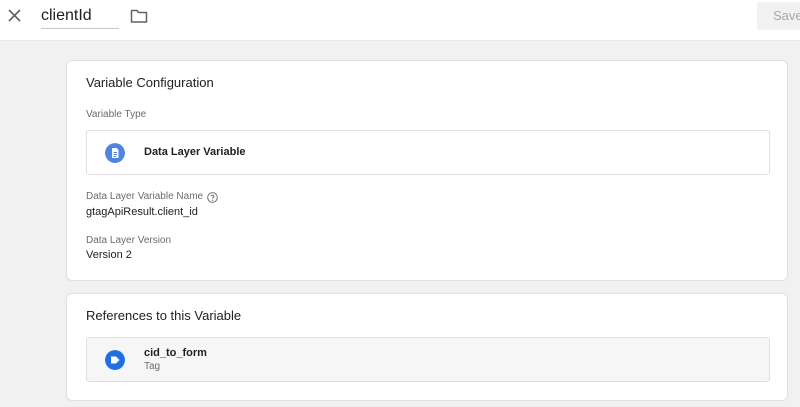  What do you see at coordinates (14, 16) in the screenshot?
I see `close-icon` at bounding box center [14, 16].